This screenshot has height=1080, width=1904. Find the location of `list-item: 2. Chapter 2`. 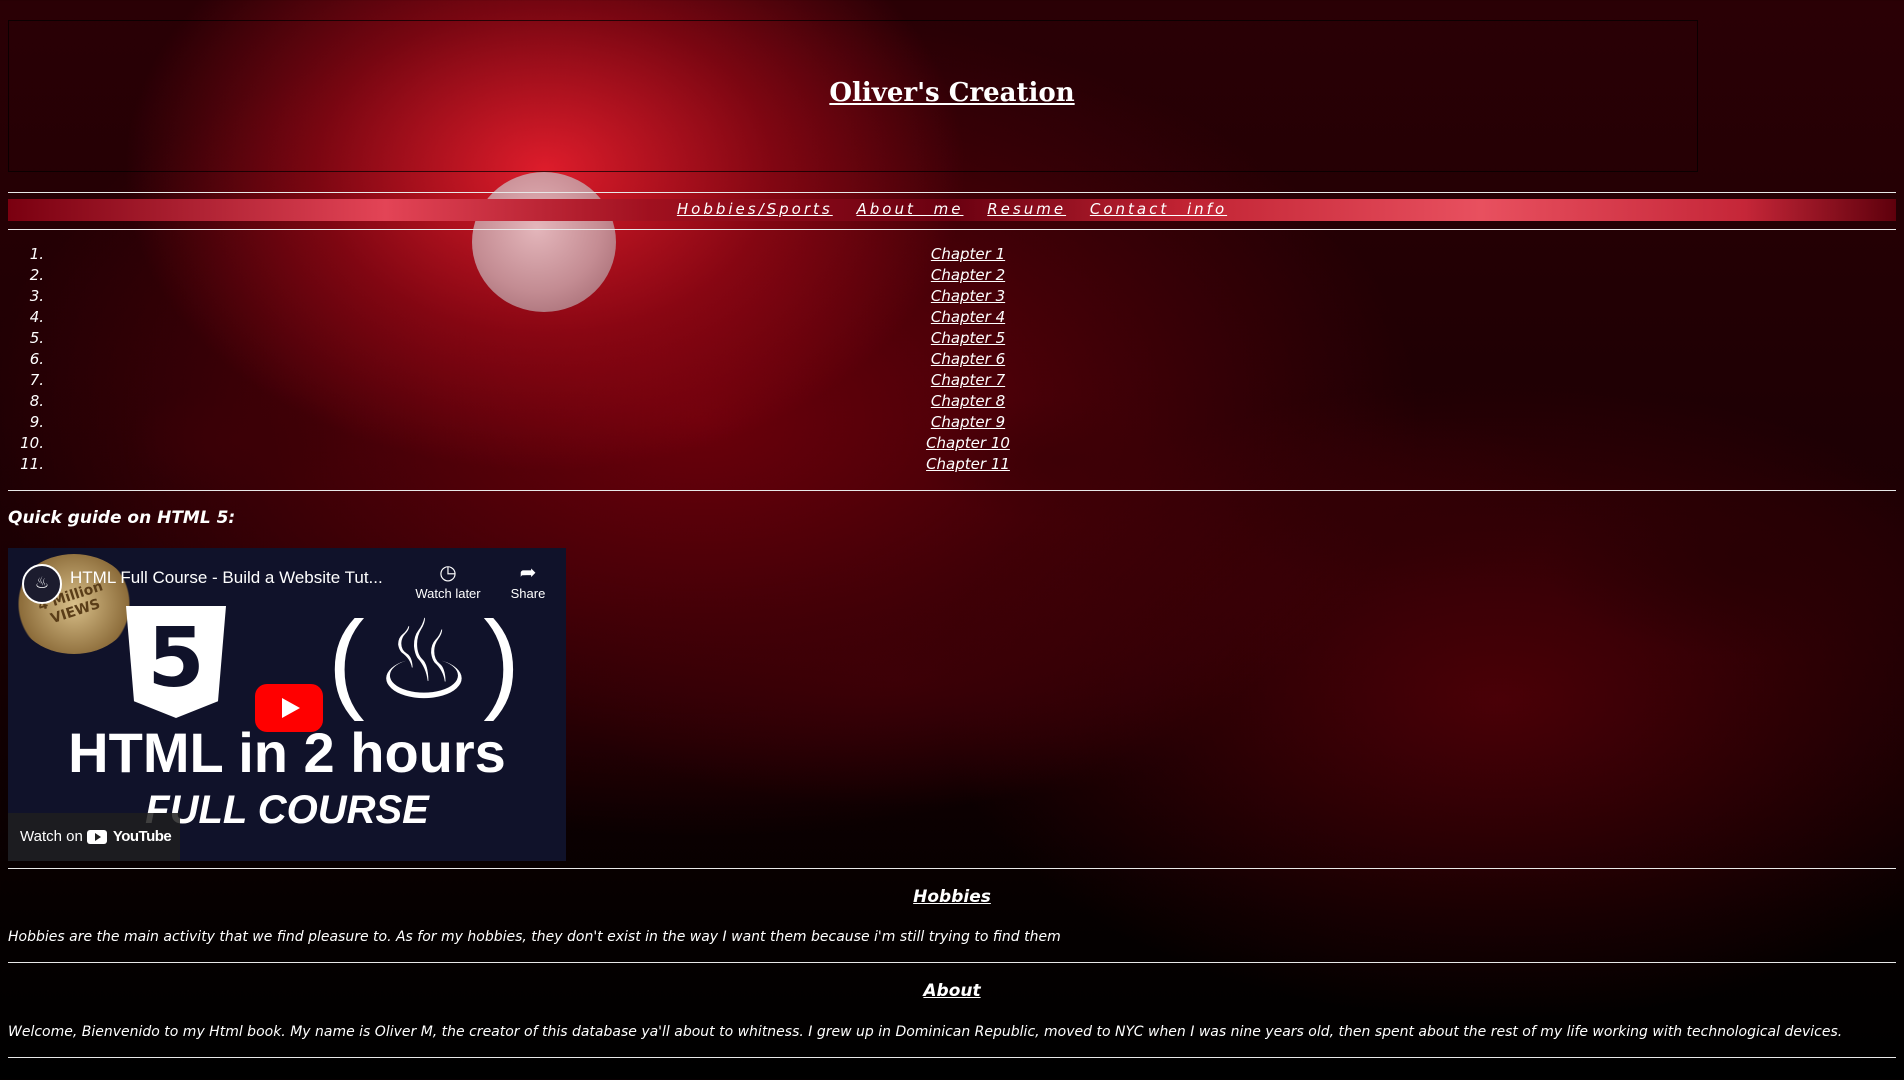

list-item: 2. Chapter 2 is located at coordinates (952, 275).